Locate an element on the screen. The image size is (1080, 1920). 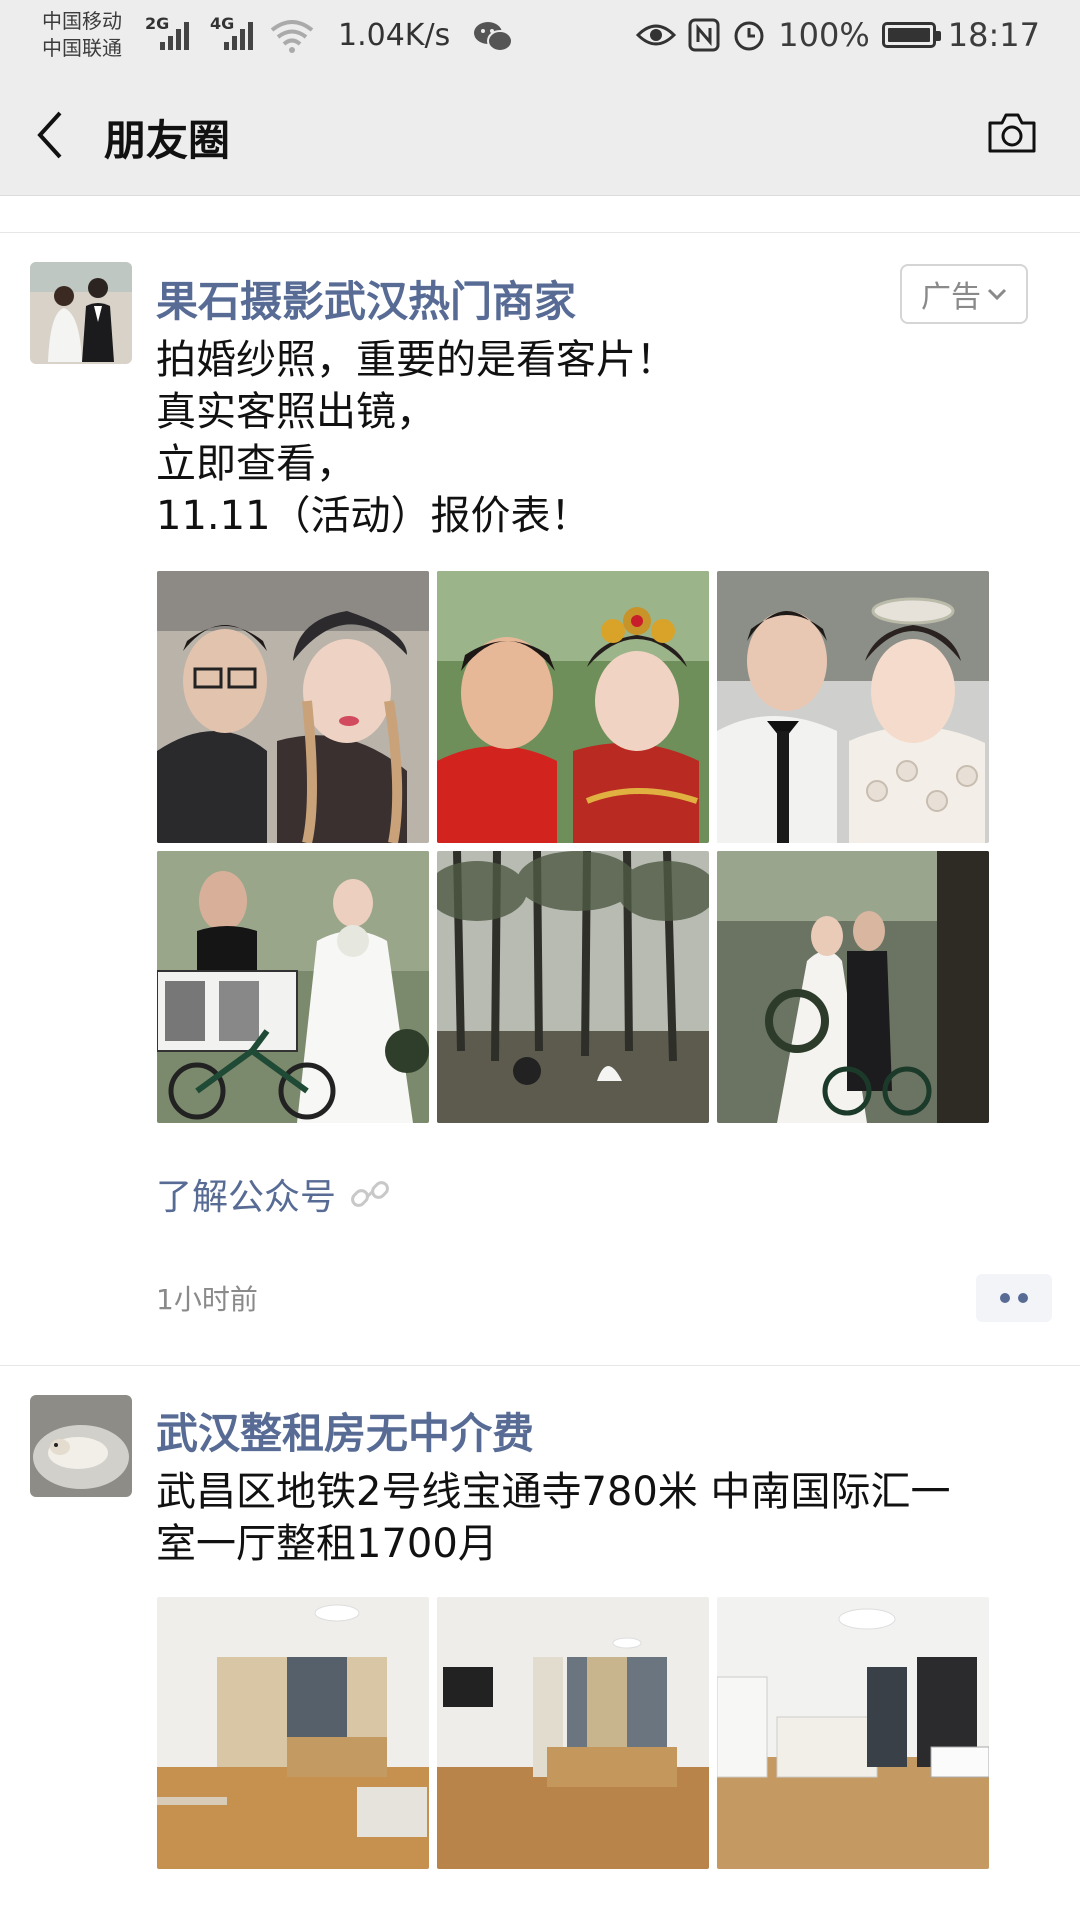
signal-4g-icon is located at coordinates (238, 36).